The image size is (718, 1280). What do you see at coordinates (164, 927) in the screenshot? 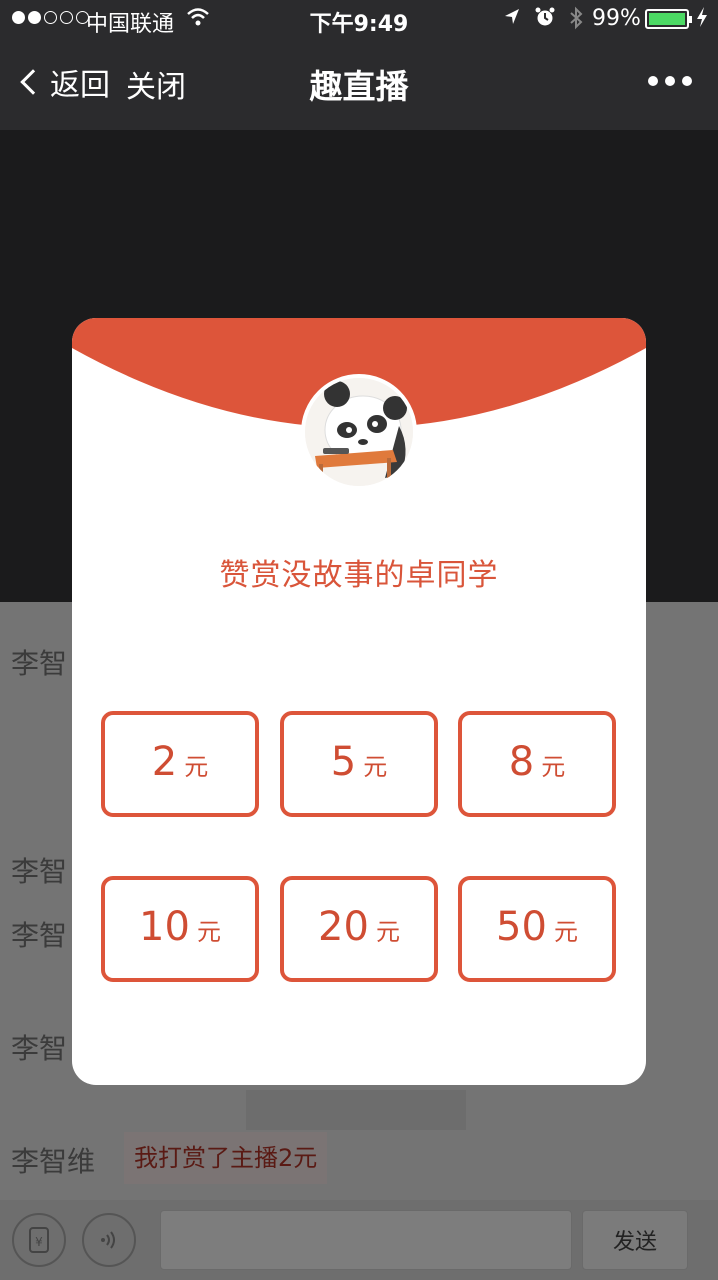
I see `amount-value: 10` at bounding box center [164, 927].